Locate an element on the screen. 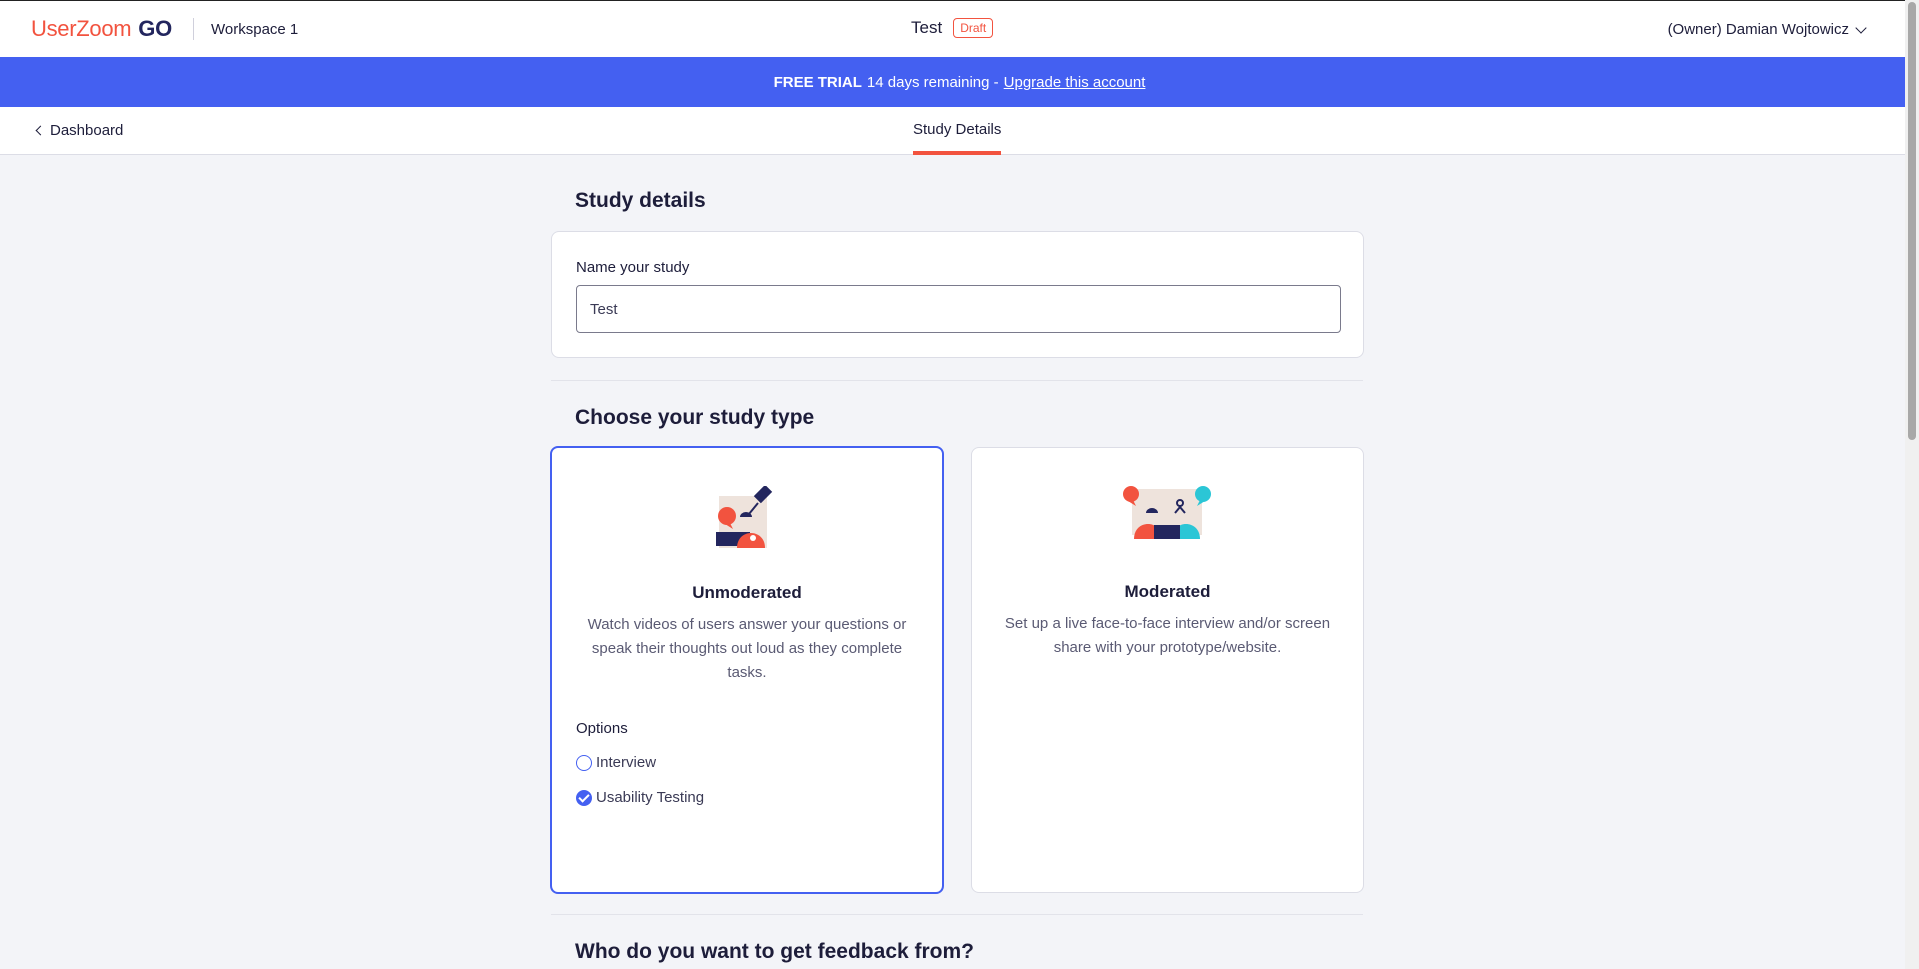 The width and height of the screenshot is (1919, 969). option-interview: Interview is located at coordinates (616, 762).